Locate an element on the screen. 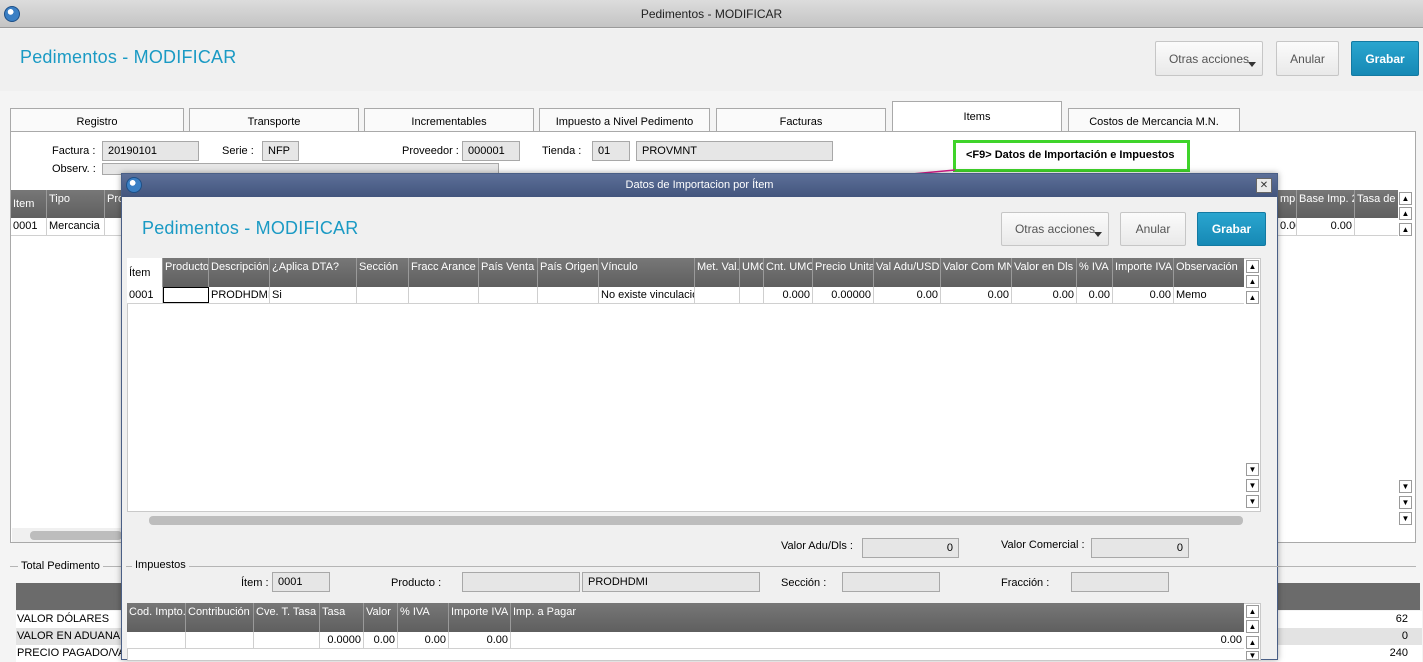 This screenshot has width=1423, height=662. col-fracc-arance: Fracc Arance is located at coordinates (444, 272).